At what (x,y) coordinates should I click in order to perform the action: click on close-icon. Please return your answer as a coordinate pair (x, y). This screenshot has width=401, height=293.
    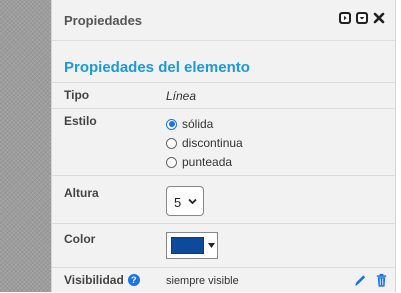
    Looking at the image, I should click on (379, 18).